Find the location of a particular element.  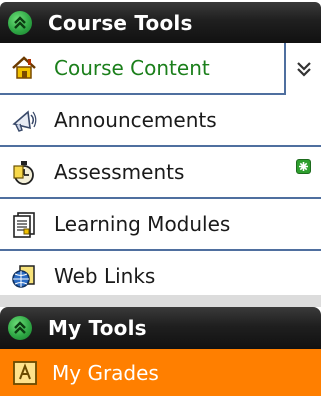

expand-menu-button is located at coordinates (302, 69).